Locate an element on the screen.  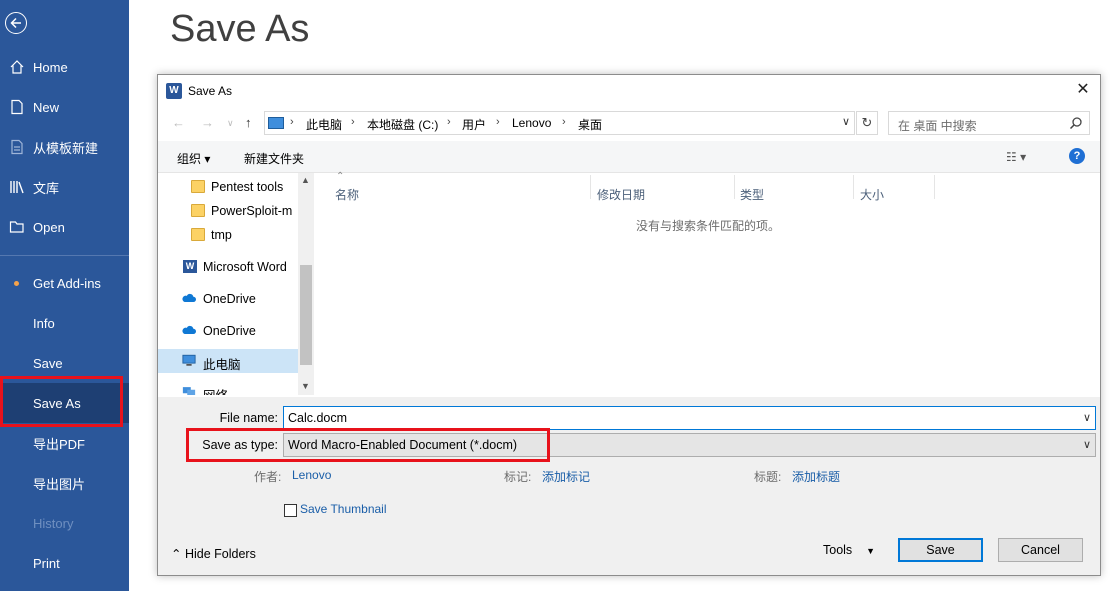
tree-item-label: Pentest tools is located at coordinates (247, 187).